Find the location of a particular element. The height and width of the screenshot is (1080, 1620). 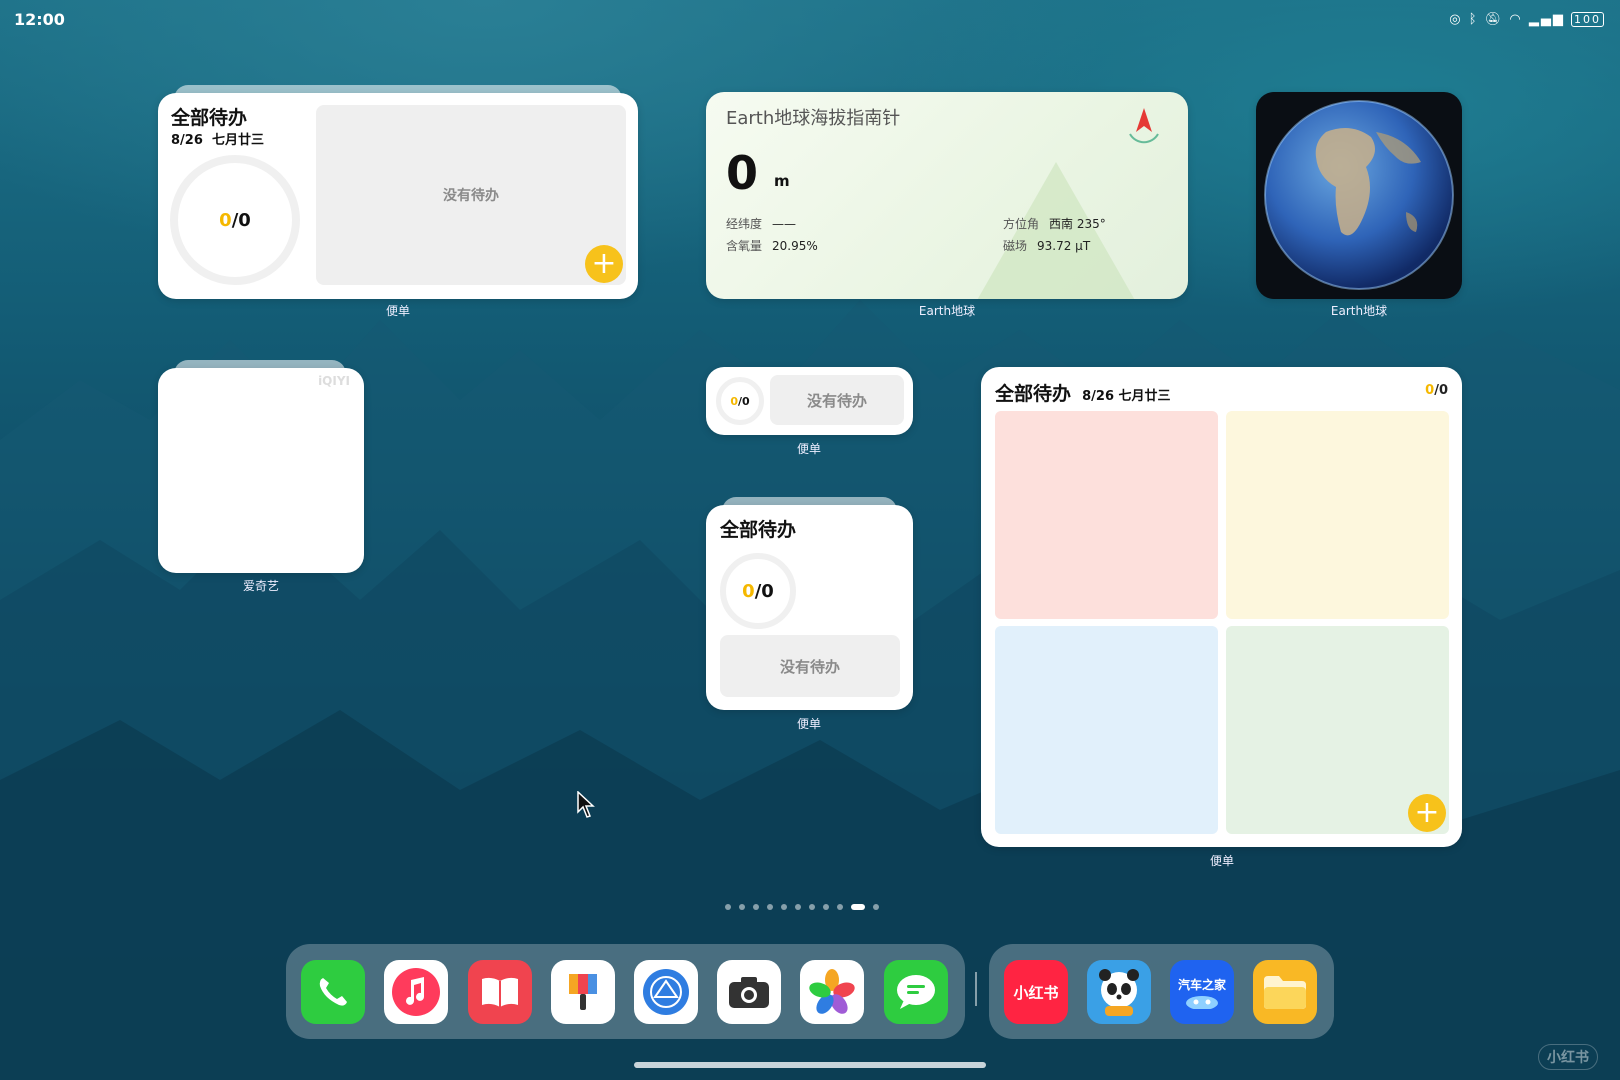

quadrant-important is located at coordinates (1337, 515).